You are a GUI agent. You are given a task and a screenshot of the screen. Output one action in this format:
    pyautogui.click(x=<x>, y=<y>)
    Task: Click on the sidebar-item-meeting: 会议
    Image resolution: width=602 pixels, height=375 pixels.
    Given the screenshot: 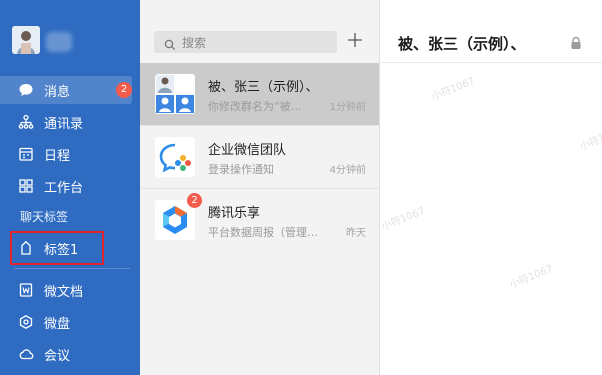 What is the action you would take?
    pyautogui.click(x=66, y=354)
    